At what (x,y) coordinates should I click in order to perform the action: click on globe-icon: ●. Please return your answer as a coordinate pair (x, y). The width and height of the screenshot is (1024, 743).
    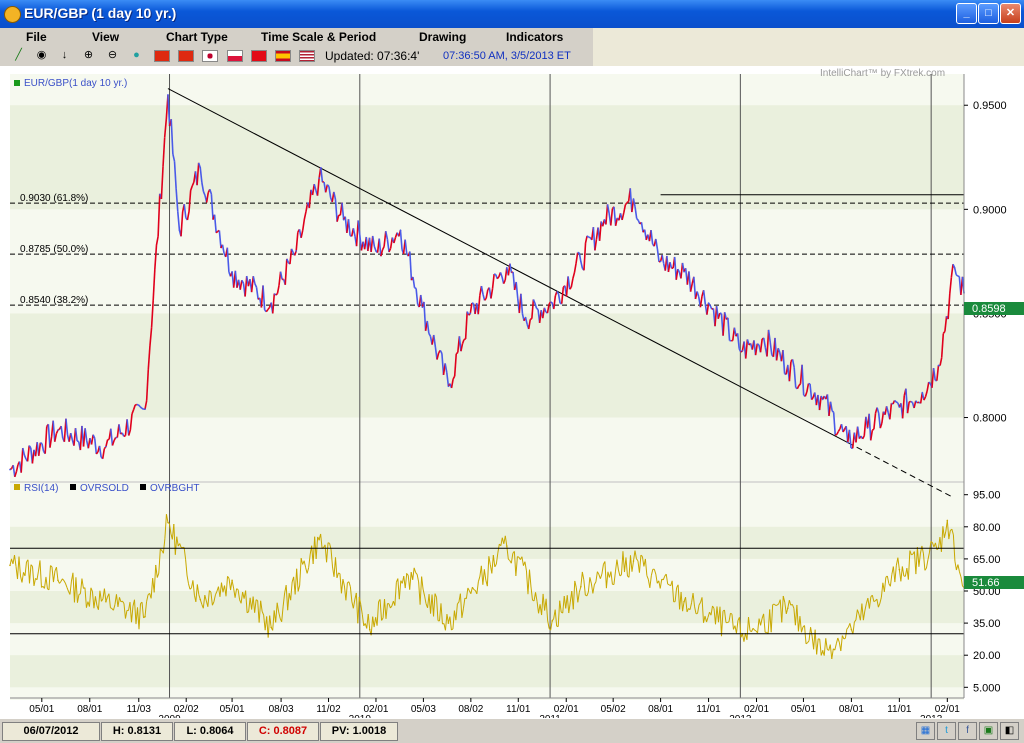
    Looking at the image, I should click on (136, 55).